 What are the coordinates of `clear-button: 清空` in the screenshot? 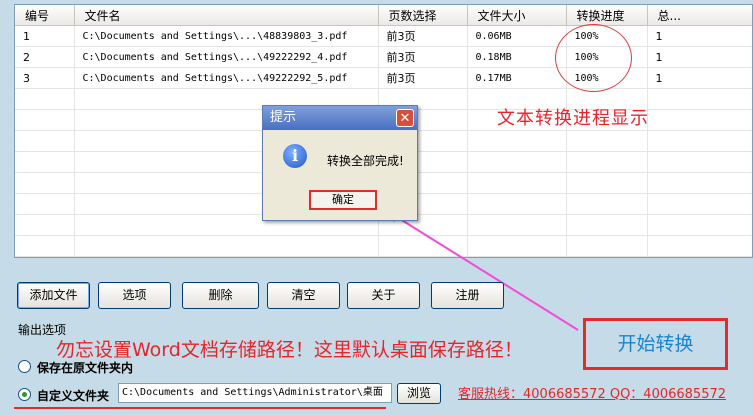 It's located at (303, 295).